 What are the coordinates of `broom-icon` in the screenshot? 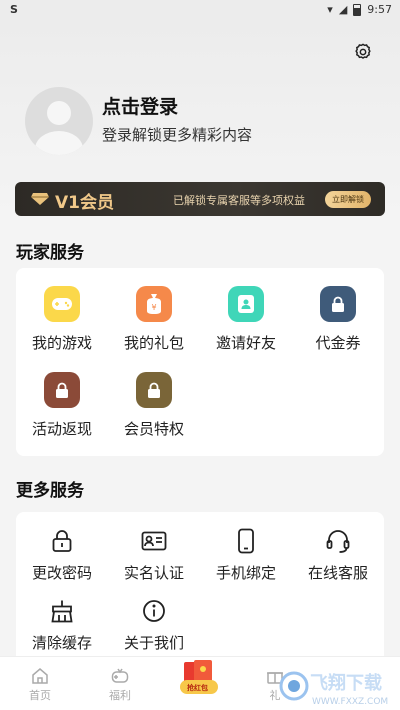 It's located at (62, 611).